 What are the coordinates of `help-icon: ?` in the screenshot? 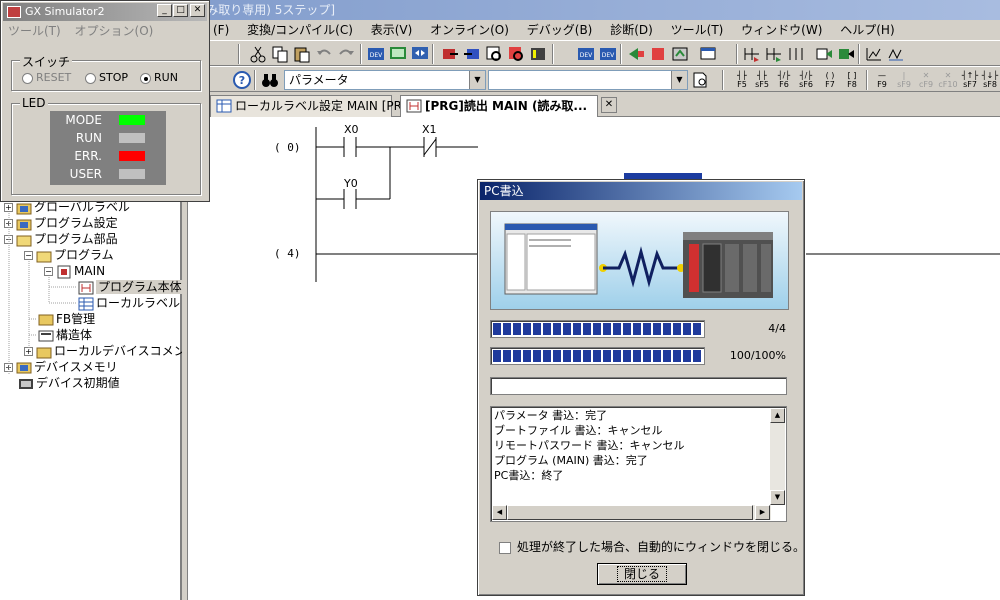 It's located at (242, 80).